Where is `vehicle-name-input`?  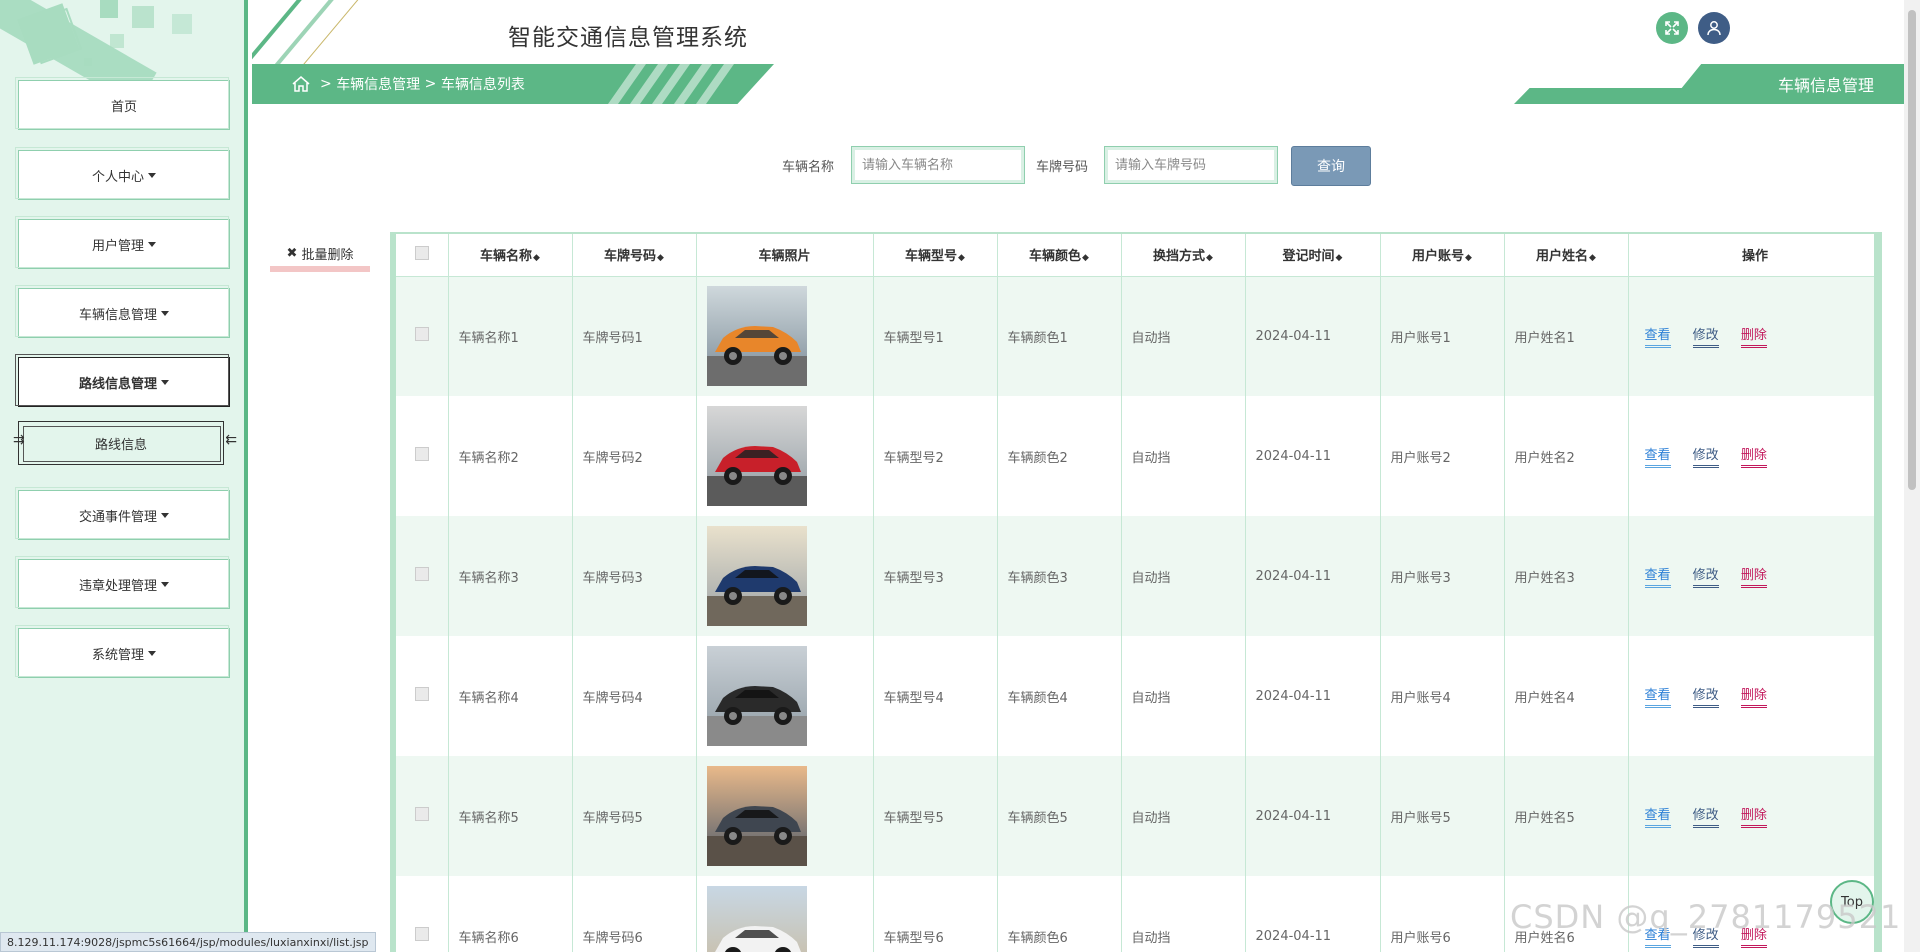 vehicle-name-input is located at coordinates (938, 165).